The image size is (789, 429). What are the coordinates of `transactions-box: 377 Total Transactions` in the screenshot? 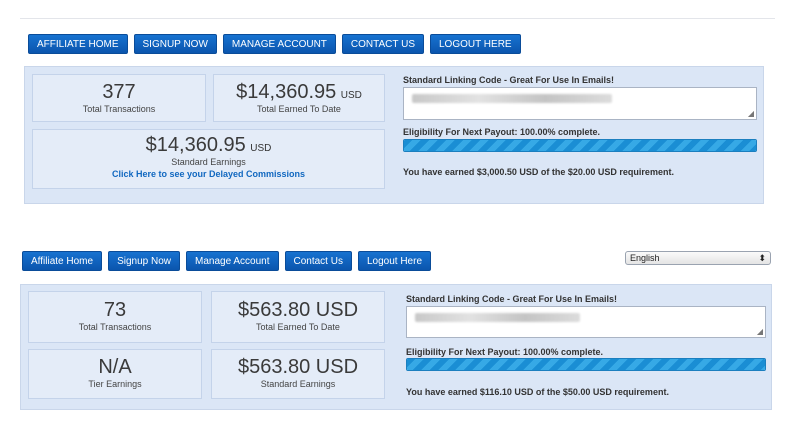 It's located at (119, 98).